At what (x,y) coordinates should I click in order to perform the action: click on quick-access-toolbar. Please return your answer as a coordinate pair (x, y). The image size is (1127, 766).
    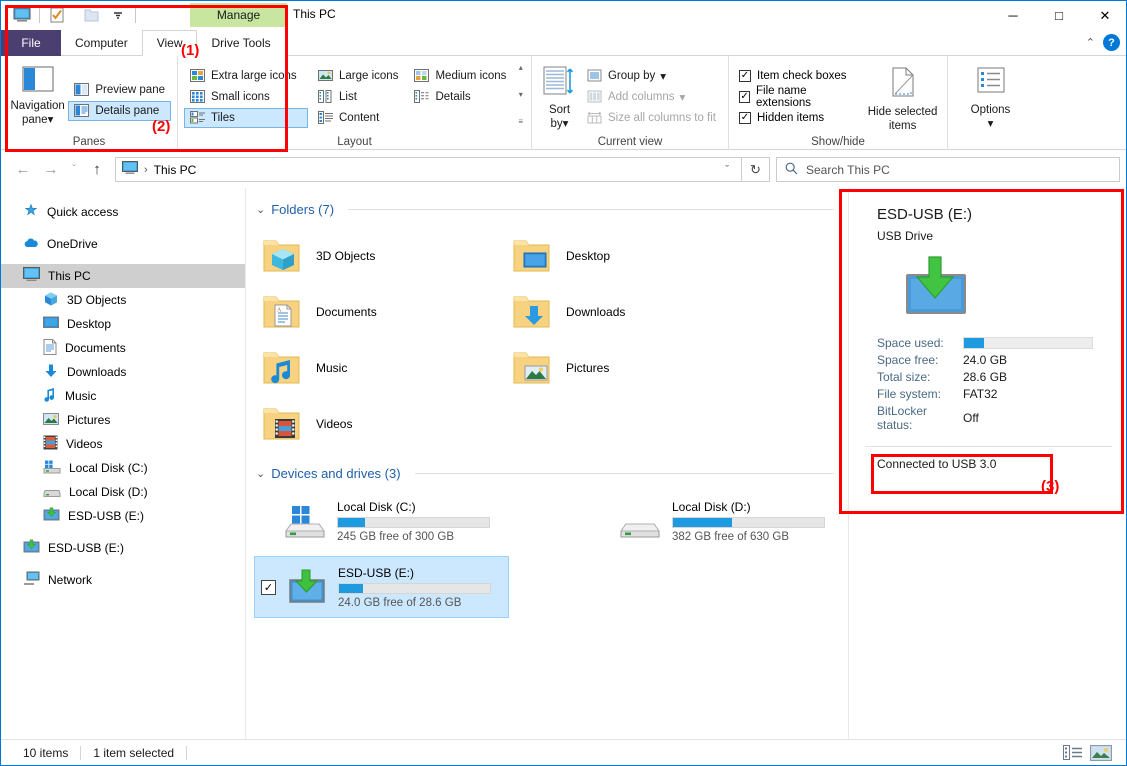
    Looking at the image, I should click on (70, 15).